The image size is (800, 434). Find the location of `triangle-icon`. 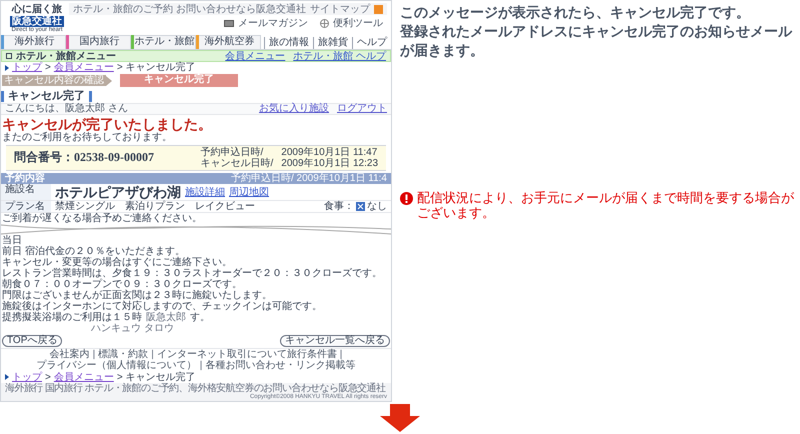

triangle-icon is located at coordinates (7, 67).